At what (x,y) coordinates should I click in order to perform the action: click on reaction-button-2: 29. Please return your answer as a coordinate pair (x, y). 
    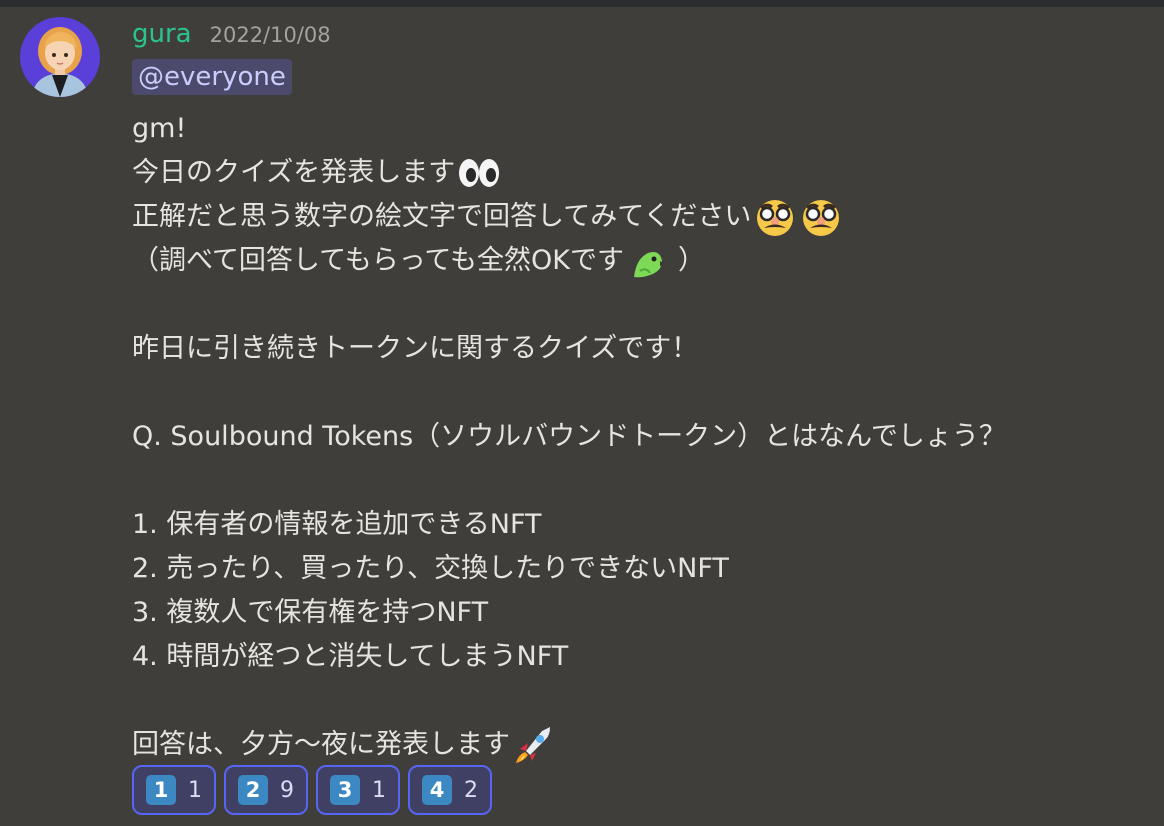
    Looking at the image, I should click on (266, 790).